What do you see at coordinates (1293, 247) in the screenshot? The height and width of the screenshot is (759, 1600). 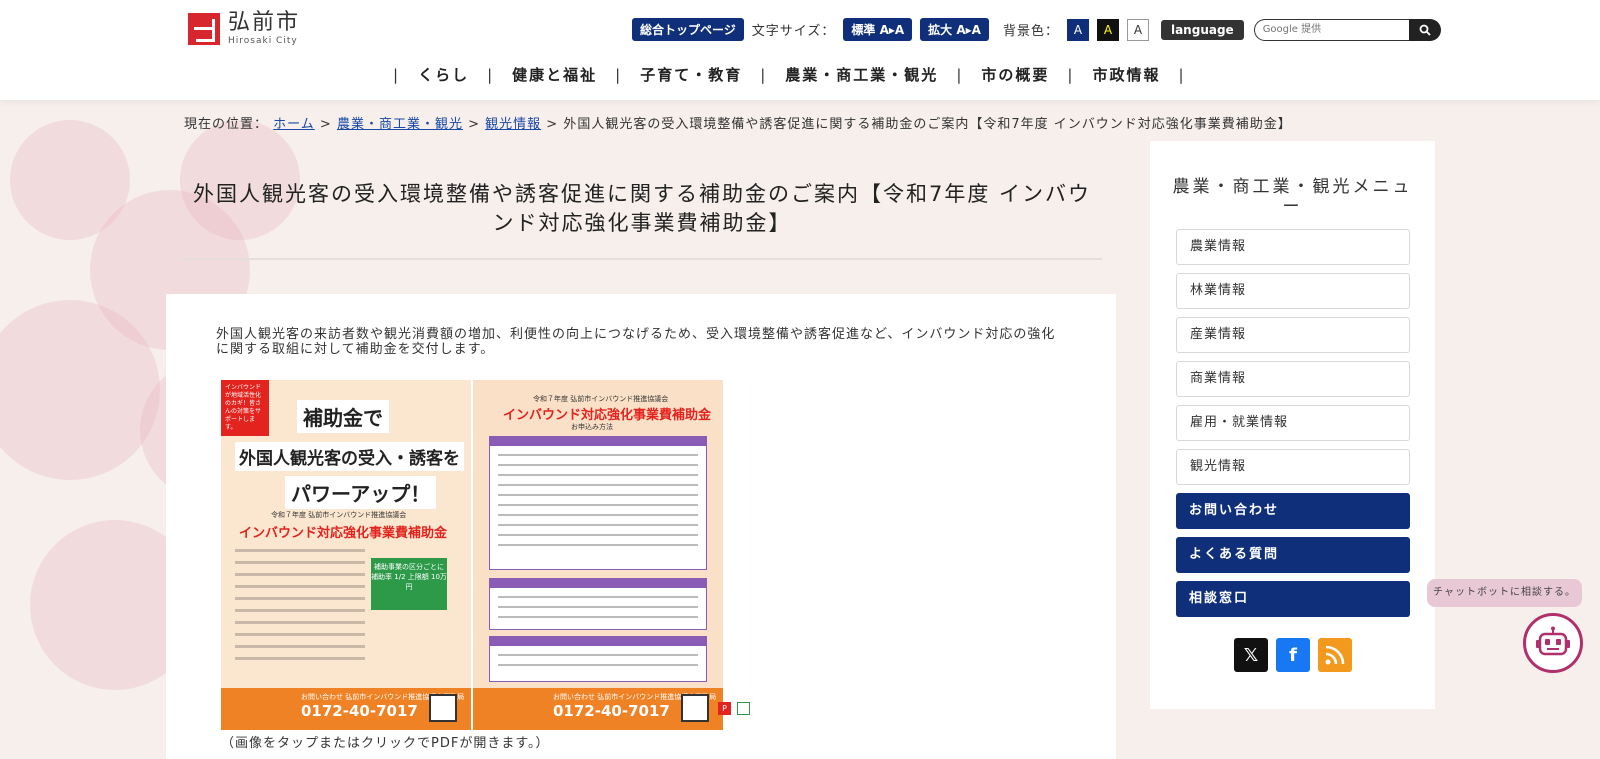 I see `sidebar-item-agriculture: 農業情報` at bounding box center [1293, 247].